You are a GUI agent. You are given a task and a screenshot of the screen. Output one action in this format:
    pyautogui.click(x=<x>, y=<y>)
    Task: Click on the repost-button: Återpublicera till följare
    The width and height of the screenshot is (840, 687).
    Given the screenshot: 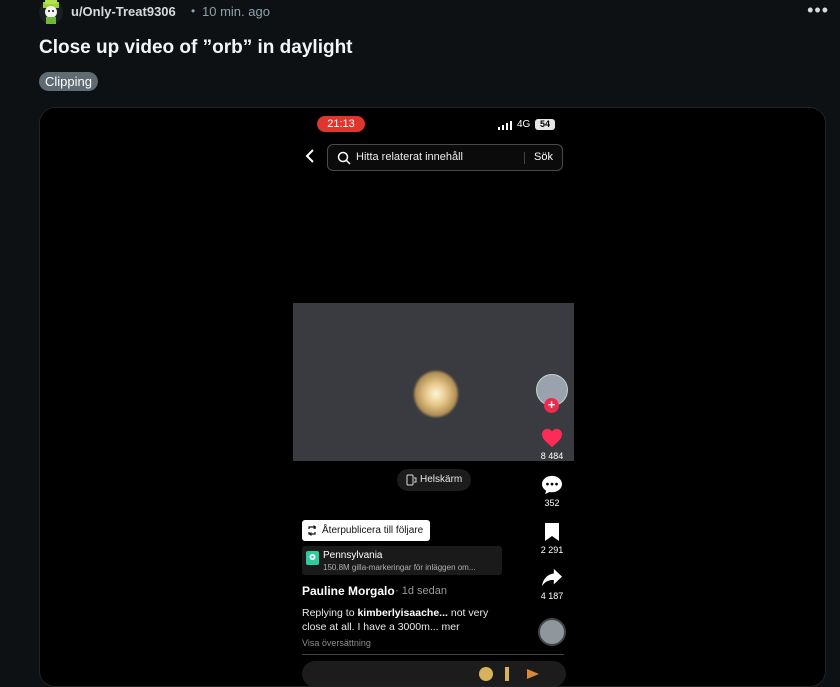 What is the action you would take?
    pyautogui.click(x=366, y=530)
    